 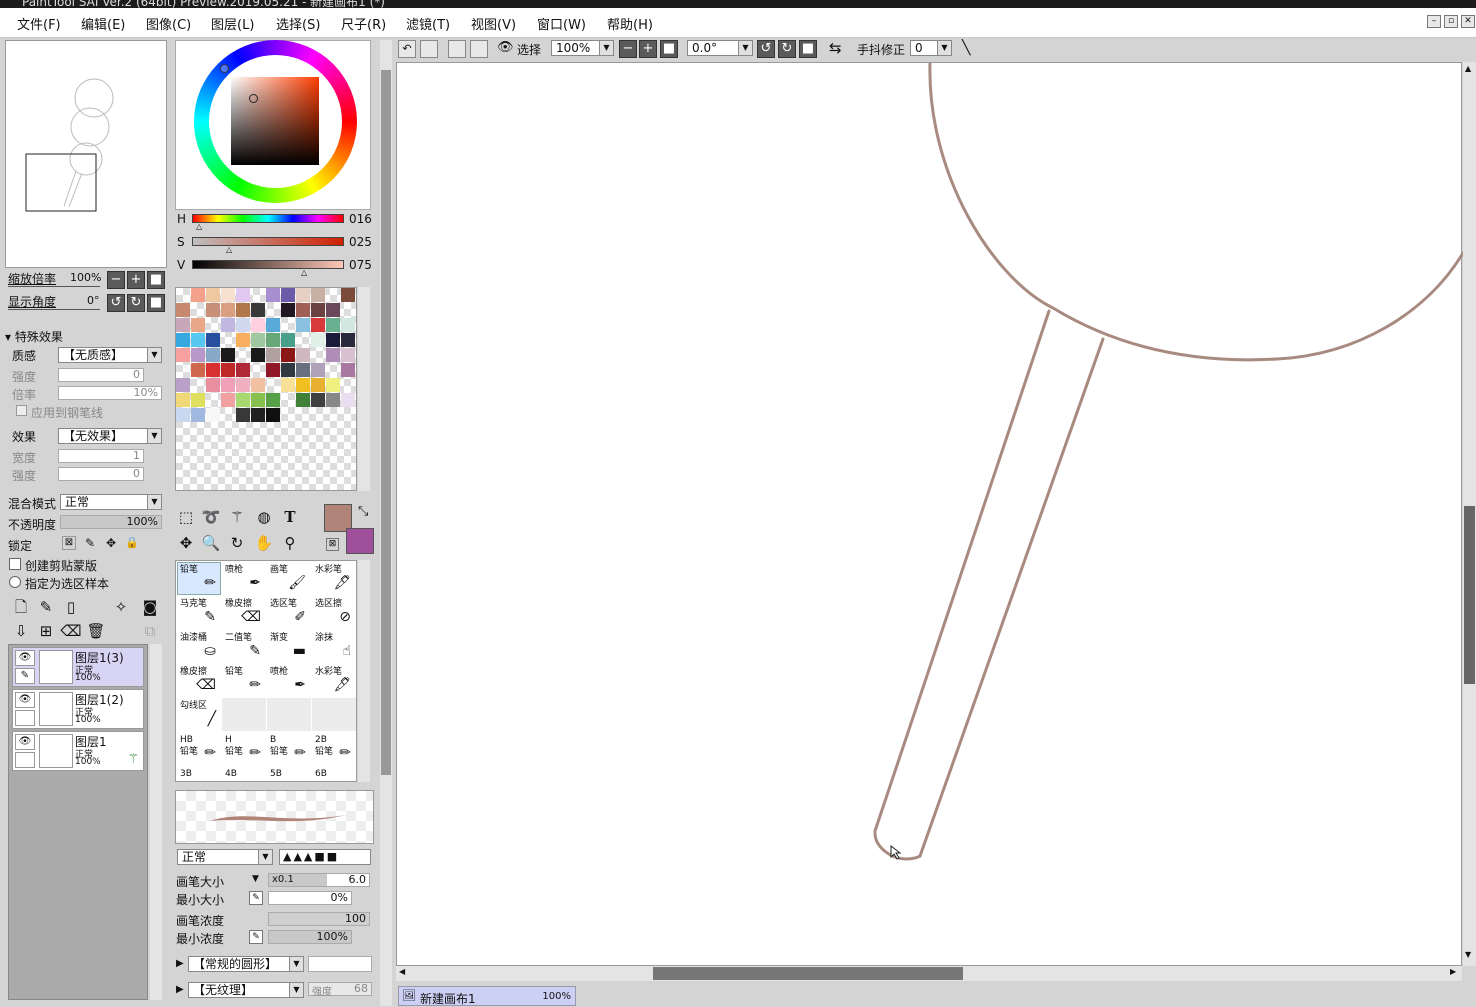 I want to click on zoom-reset-button: ■, so click(x=156, y=280).